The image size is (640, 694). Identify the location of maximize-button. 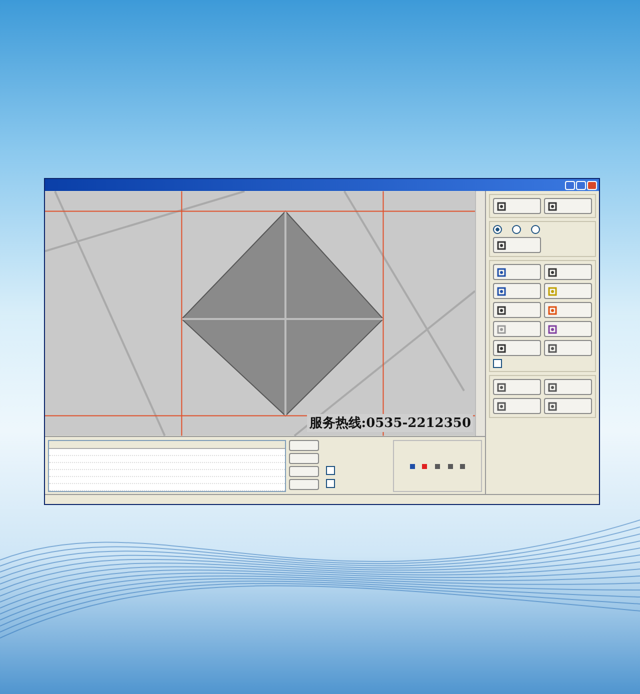
(581, 185).